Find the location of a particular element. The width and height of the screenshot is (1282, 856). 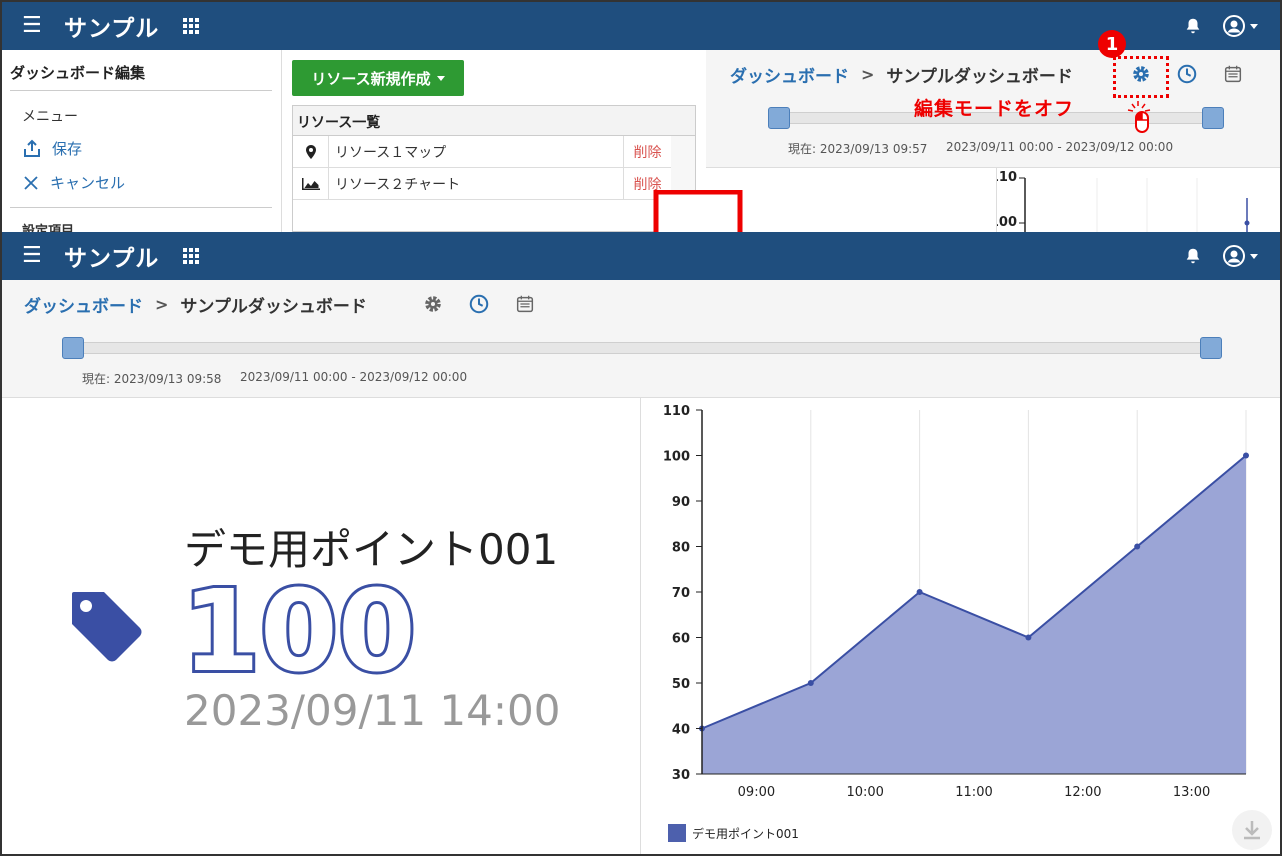

table-row: リソース１マップ 削除 is located at coordinates (494, 151).